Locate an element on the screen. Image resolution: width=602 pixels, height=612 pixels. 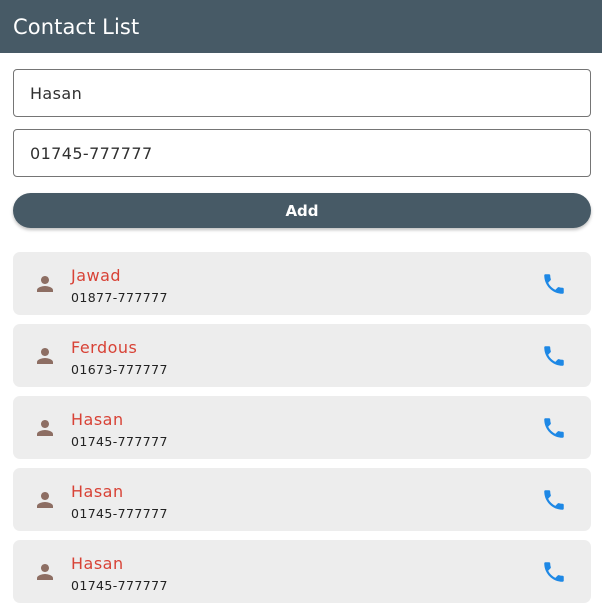
phone-input is located at coordinates (302, 153).